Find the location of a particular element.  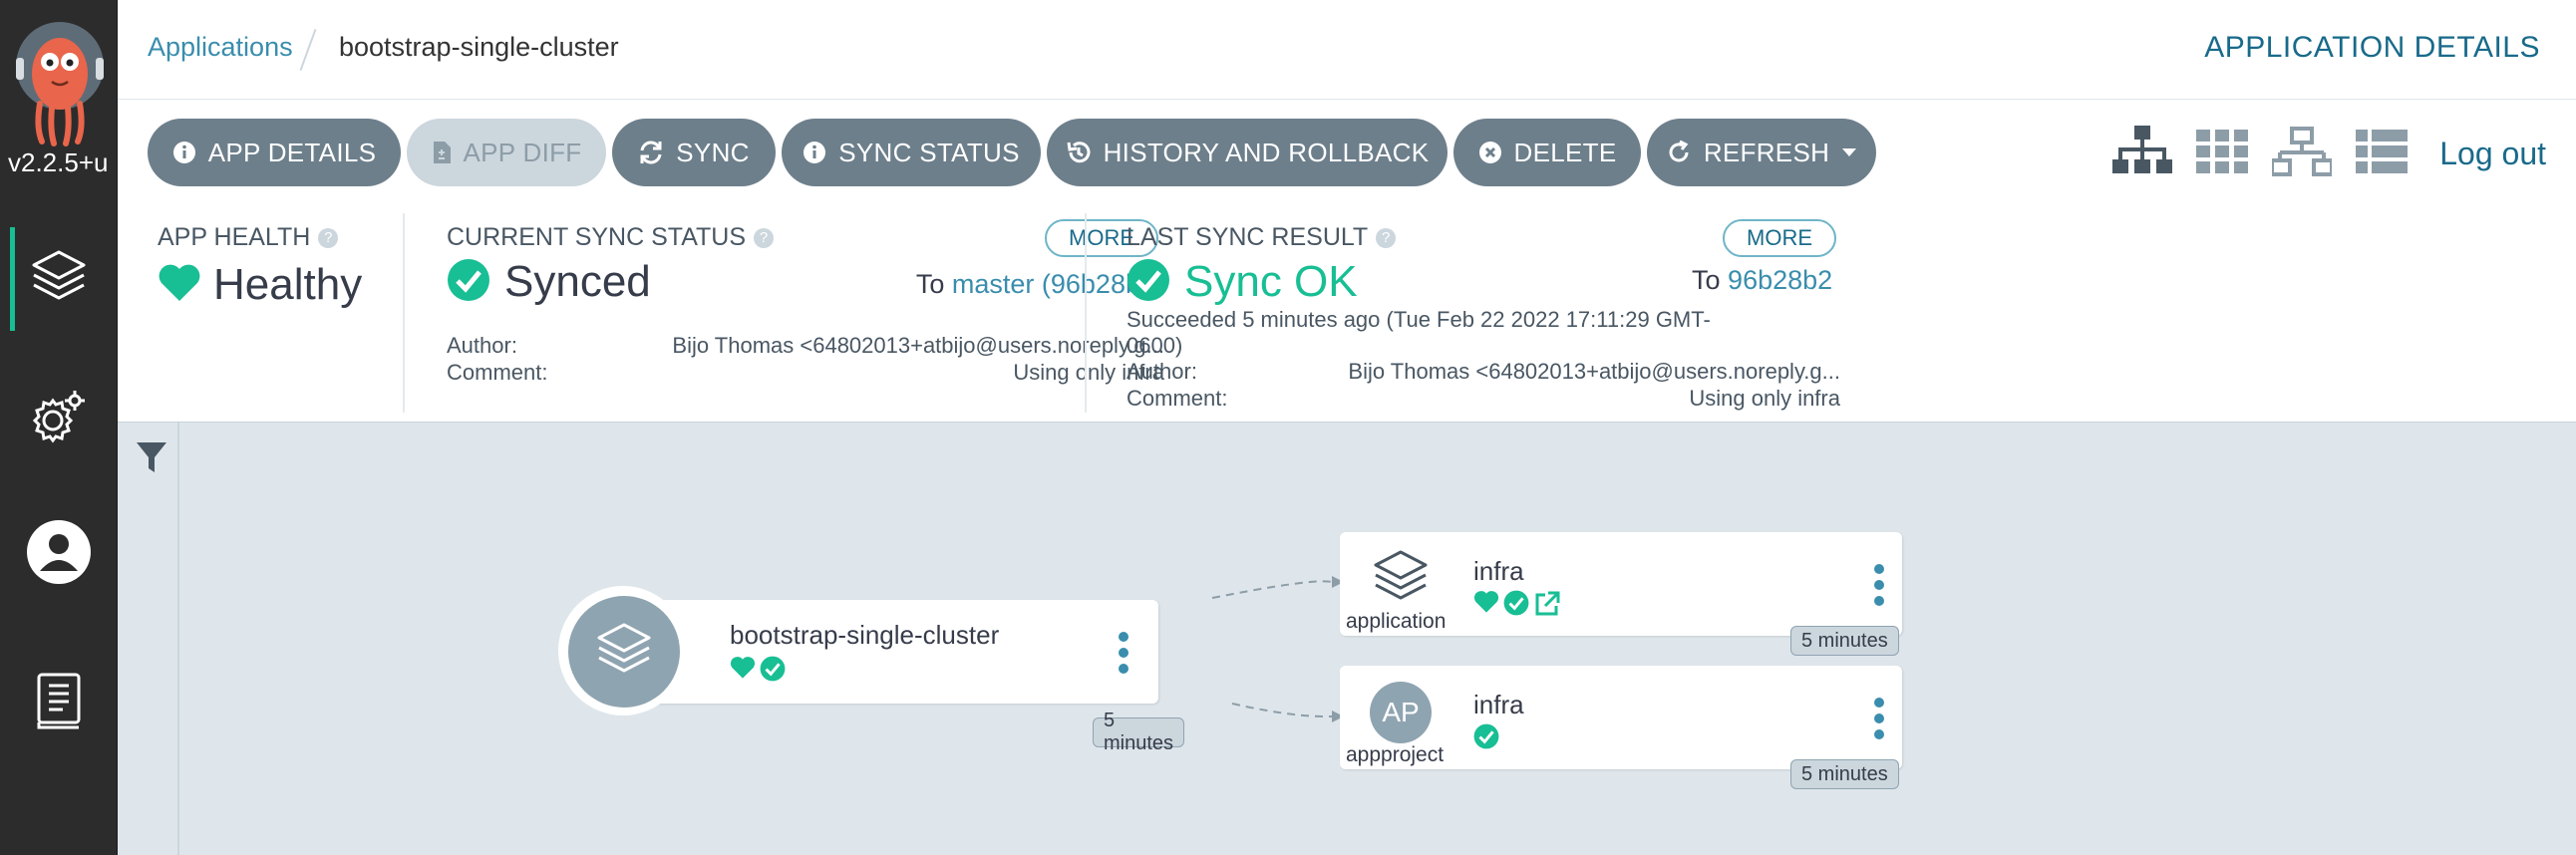

refresh-icon is located at coordinates (1679, 152).